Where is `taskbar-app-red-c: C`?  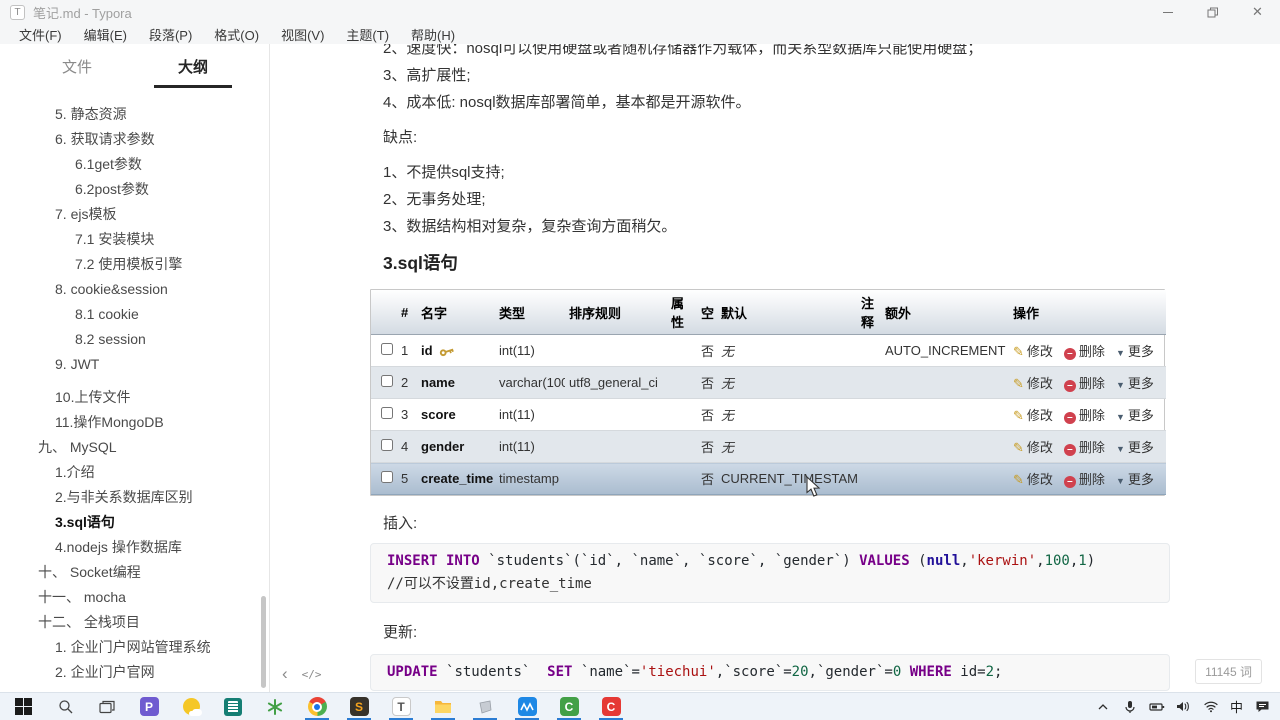
taskbar-app-red-c: C is located at coordinates (611, 706).